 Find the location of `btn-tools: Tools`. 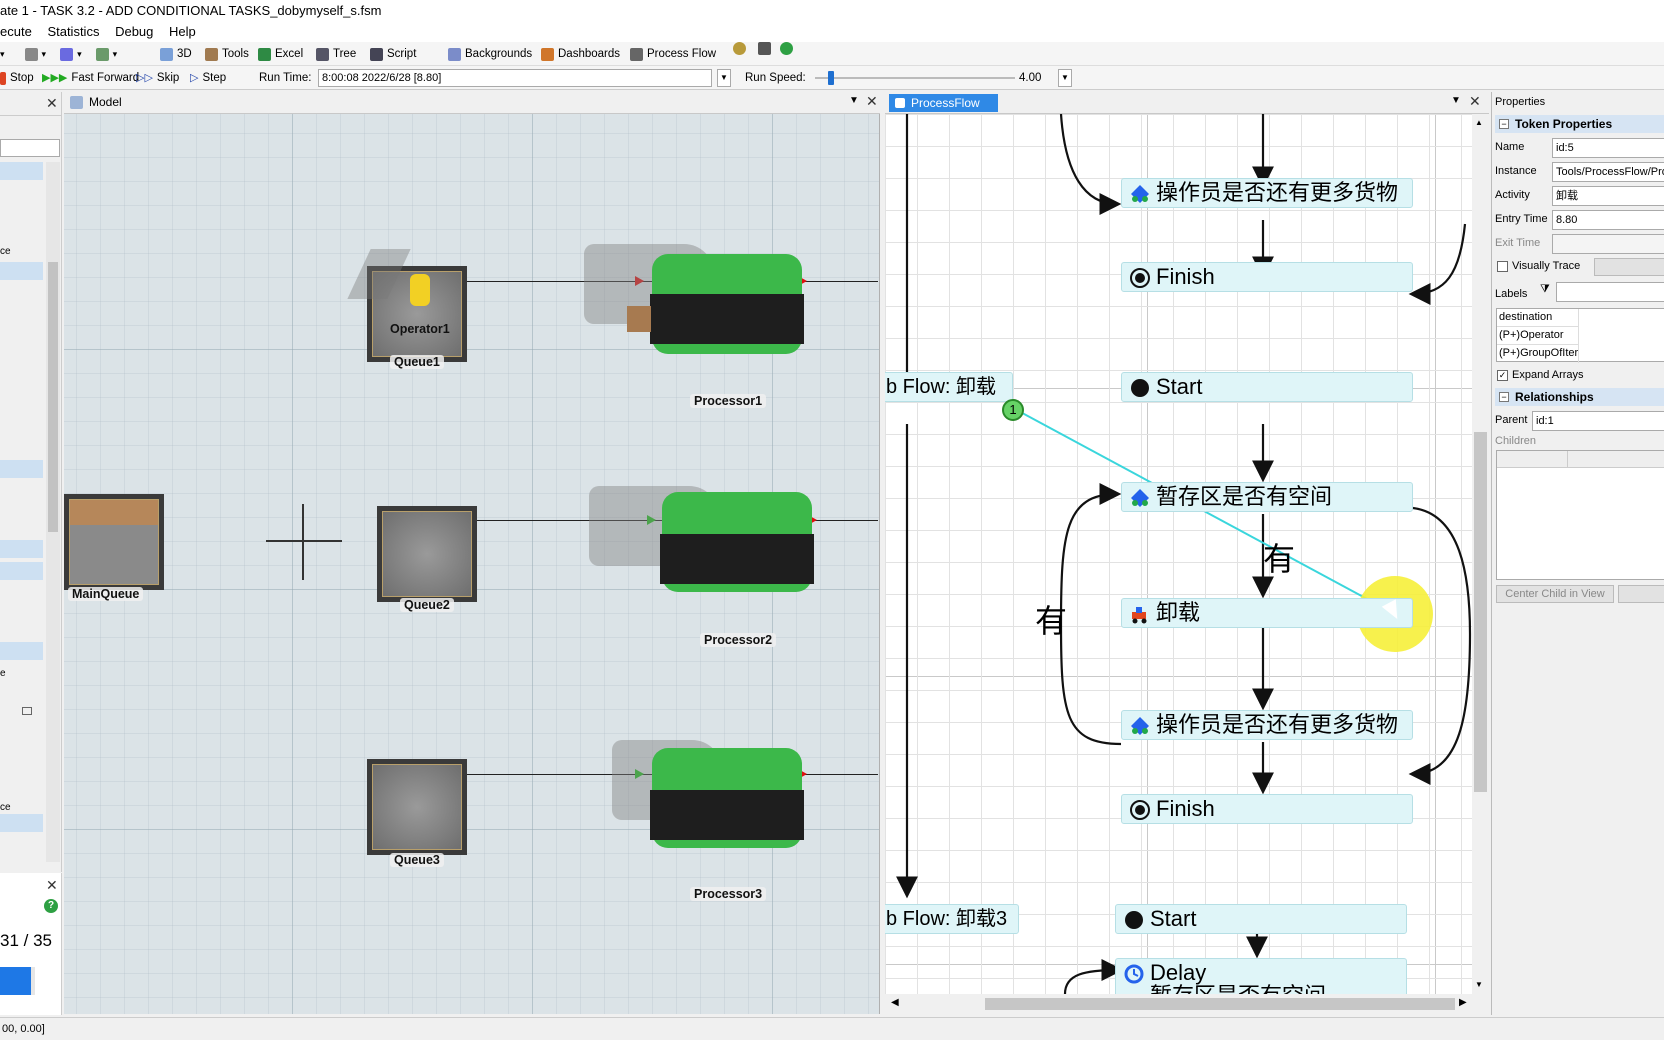

btn-tools: Tools is located at coordinates (227, 54).